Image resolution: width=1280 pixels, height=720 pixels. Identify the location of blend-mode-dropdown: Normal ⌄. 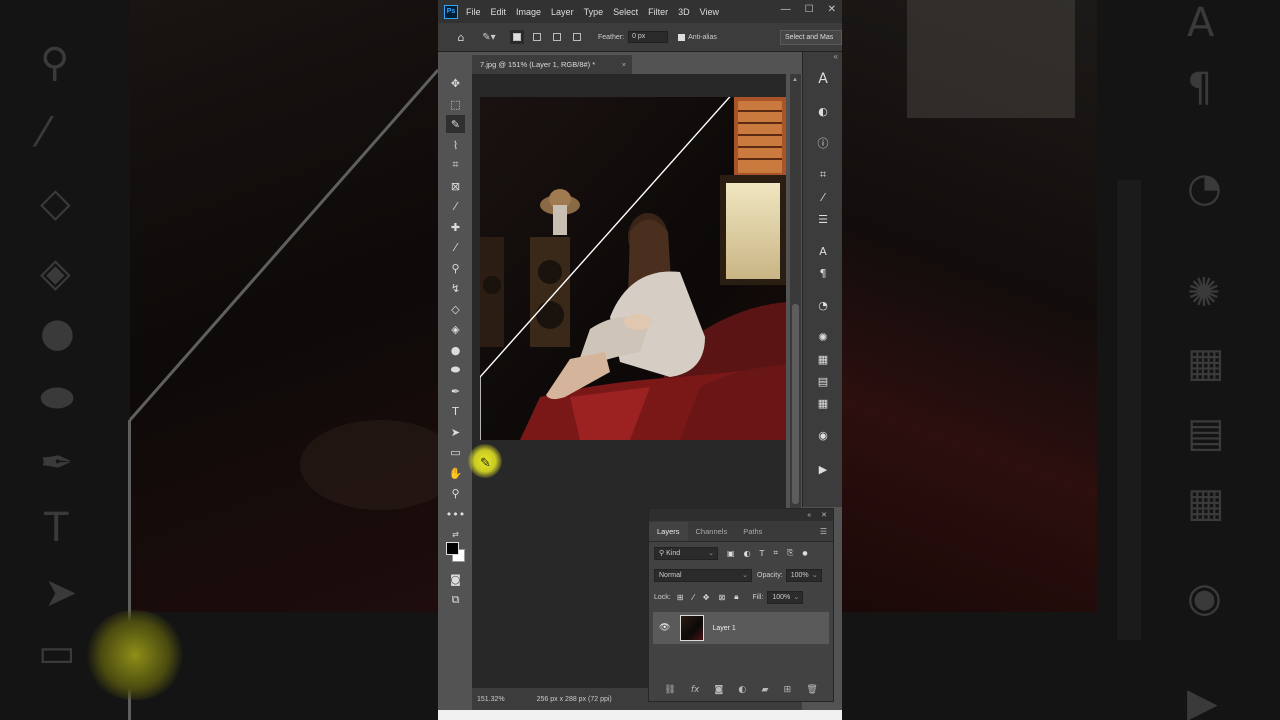
(703, 575).